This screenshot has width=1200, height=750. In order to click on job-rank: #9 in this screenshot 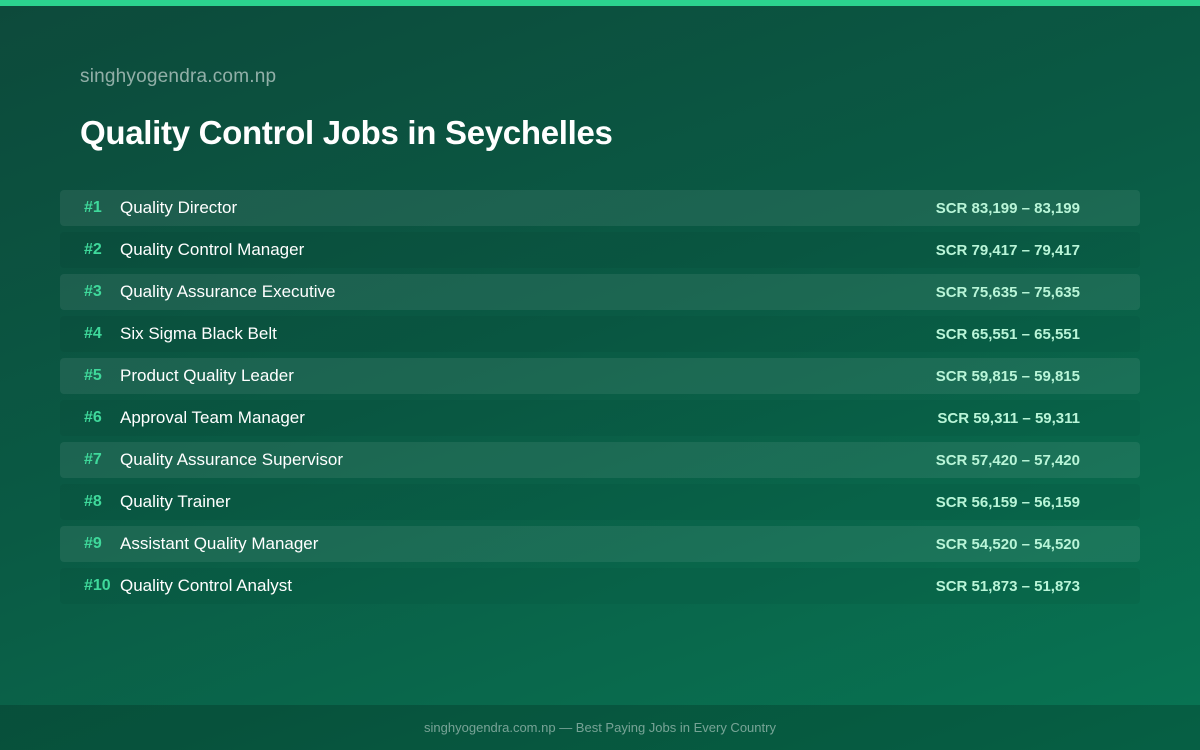, I will do `click(93, 543)`.